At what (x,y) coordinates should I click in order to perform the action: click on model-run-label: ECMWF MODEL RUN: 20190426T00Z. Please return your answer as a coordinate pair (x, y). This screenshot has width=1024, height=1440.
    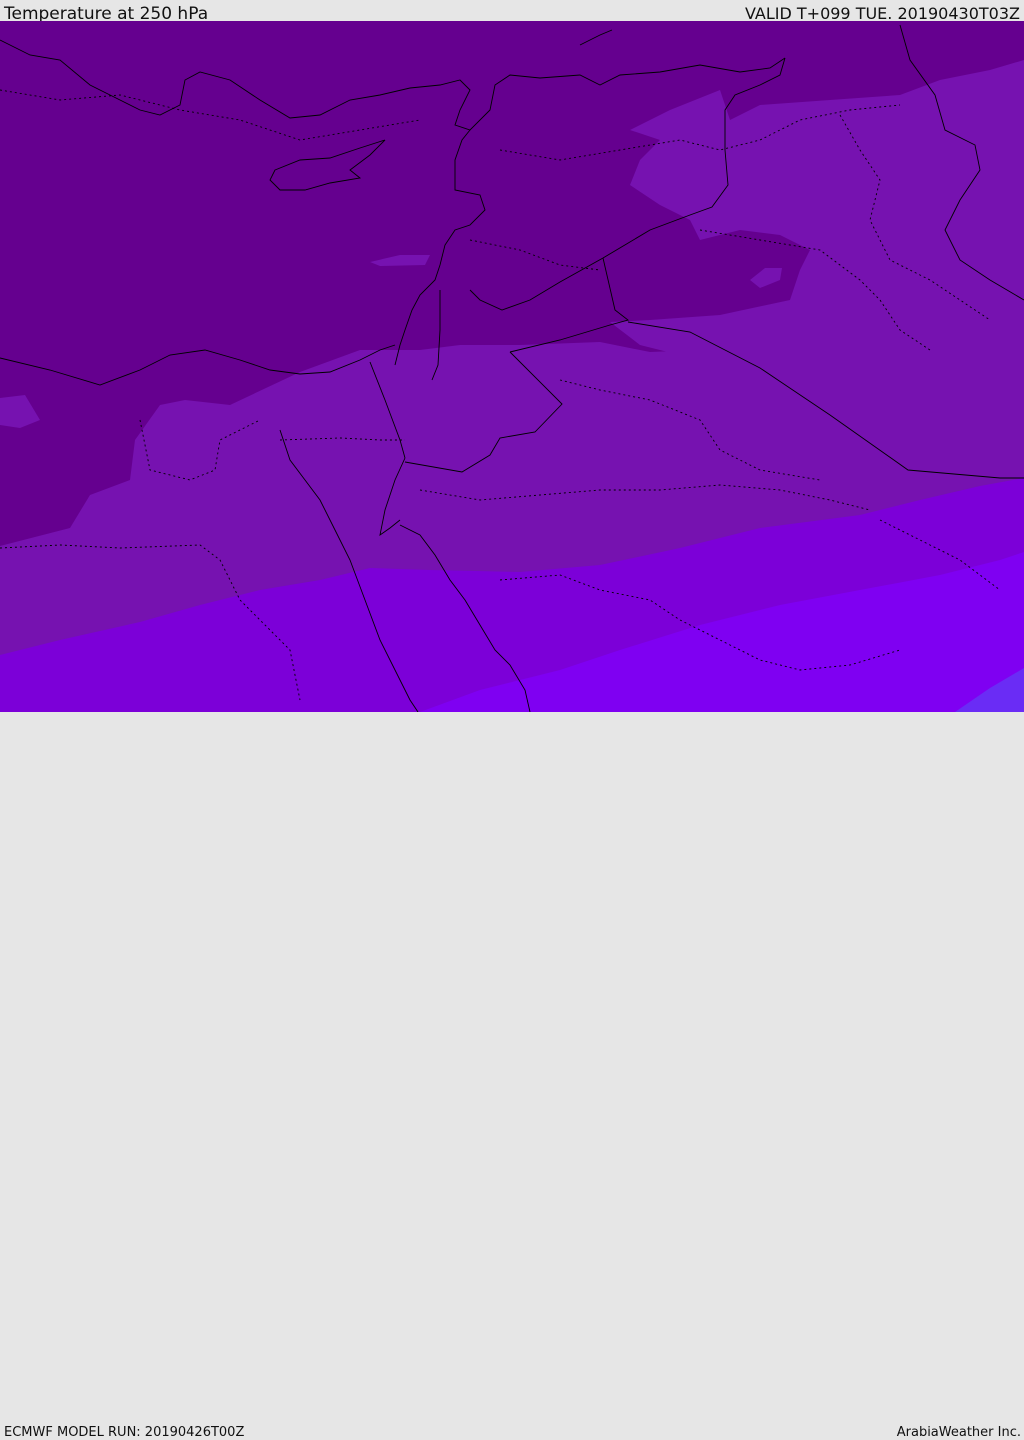
    Looking at the image, I should click on (124, 1432).